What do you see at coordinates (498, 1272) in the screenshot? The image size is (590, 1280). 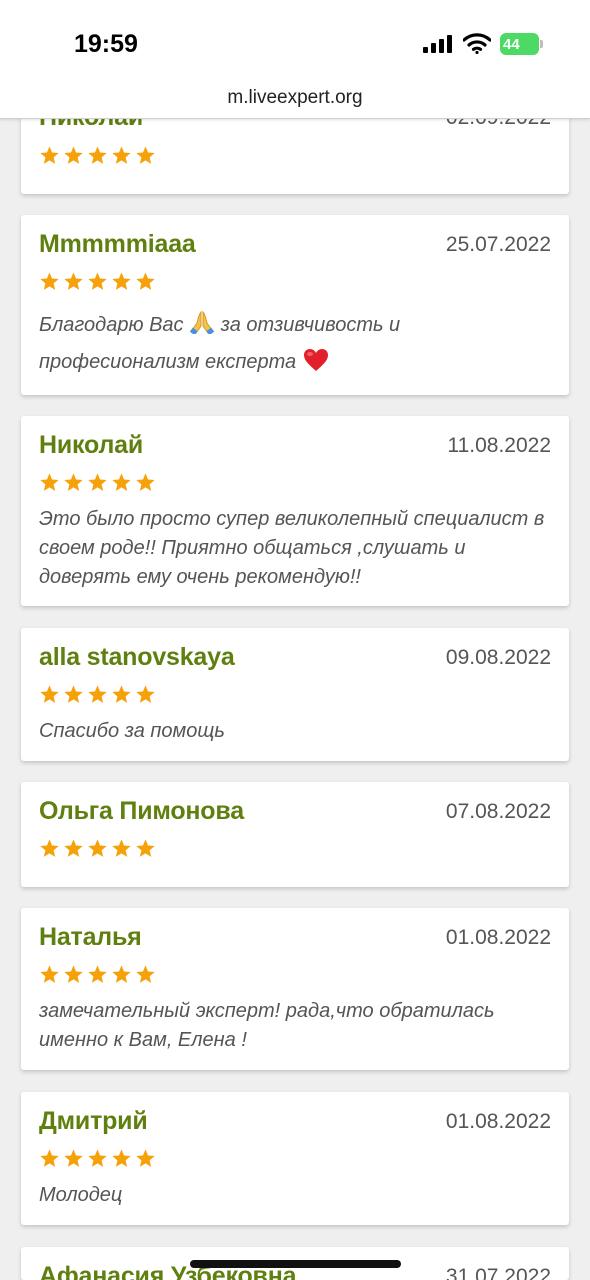 I see `review-date: 31.07.2022` at bounding box center [498, 1272].